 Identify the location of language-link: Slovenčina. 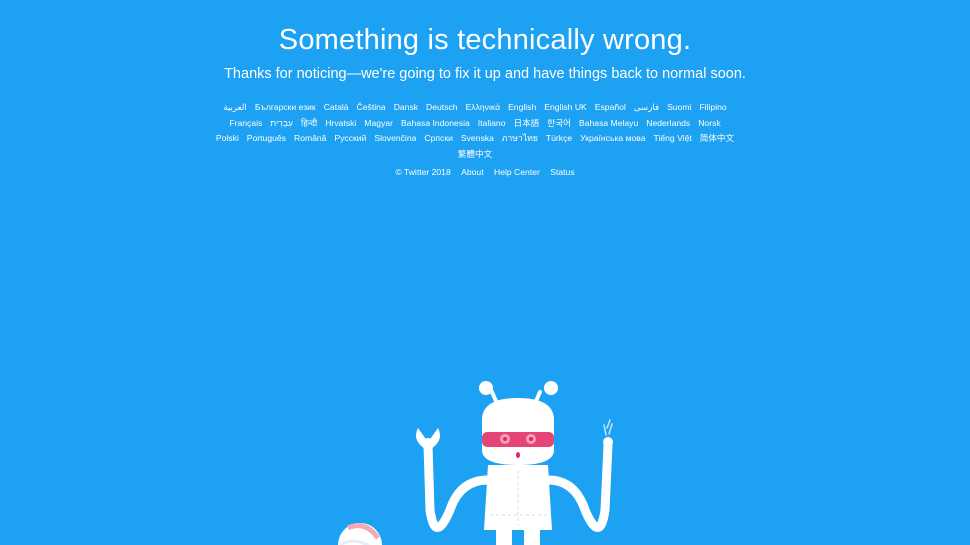
(395, 139).